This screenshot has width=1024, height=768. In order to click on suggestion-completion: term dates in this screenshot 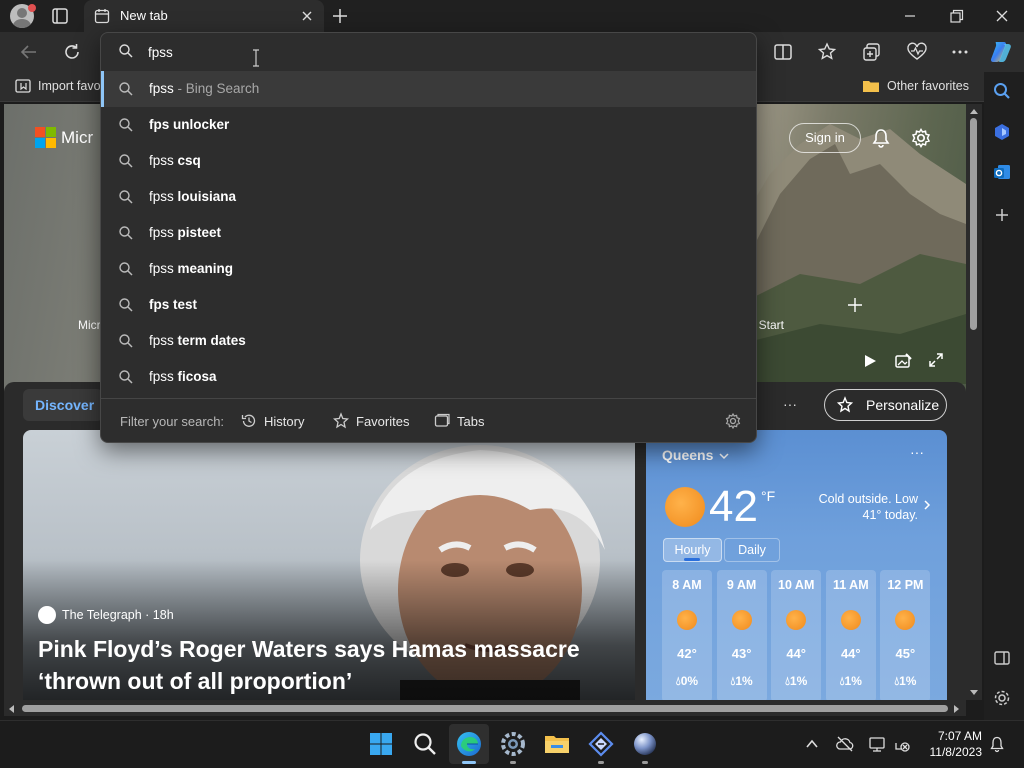, I will do `click(211, 340)`.